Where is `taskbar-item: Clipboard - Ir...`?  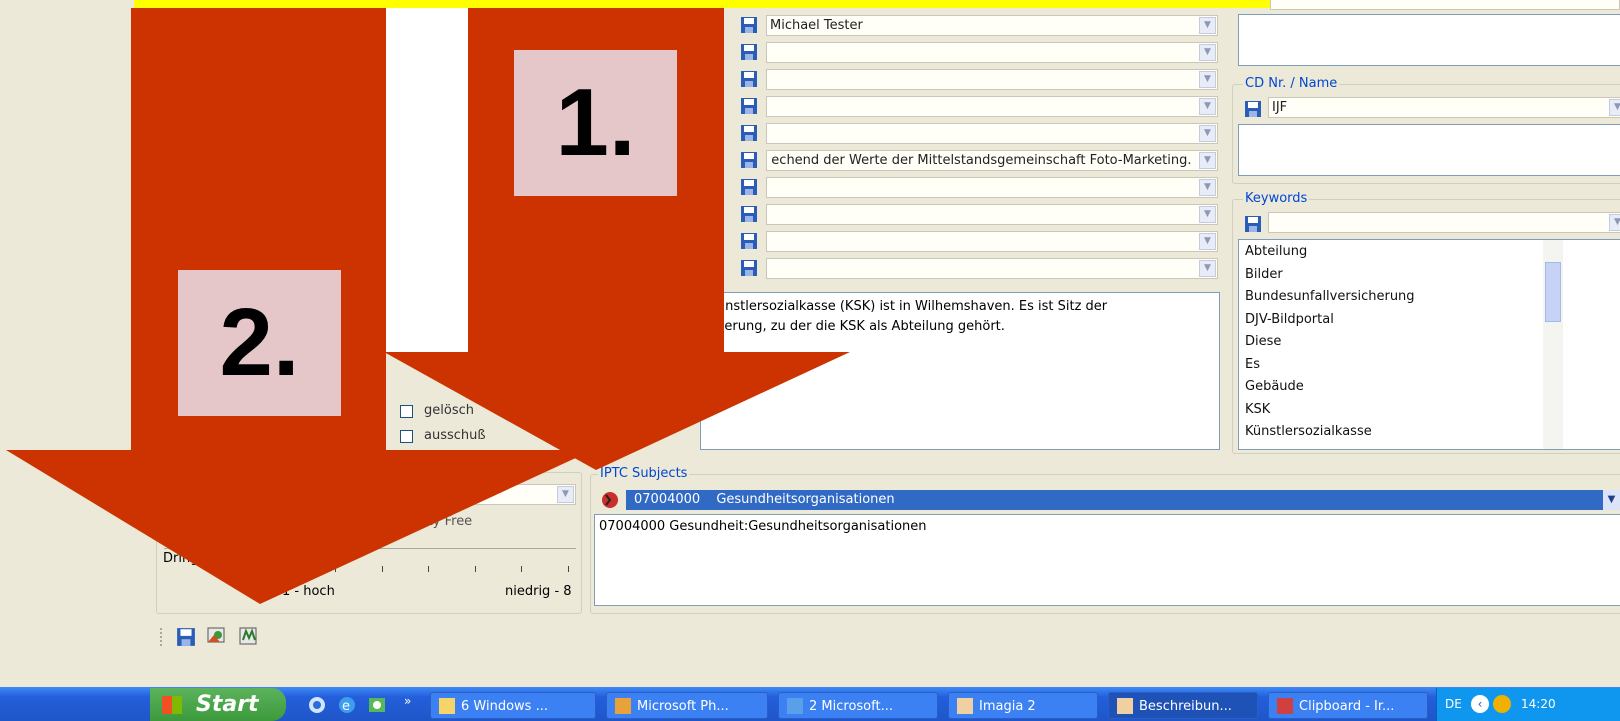
taskbar-item: Clipboard - Ir... is located at coordinates (1348, 705).